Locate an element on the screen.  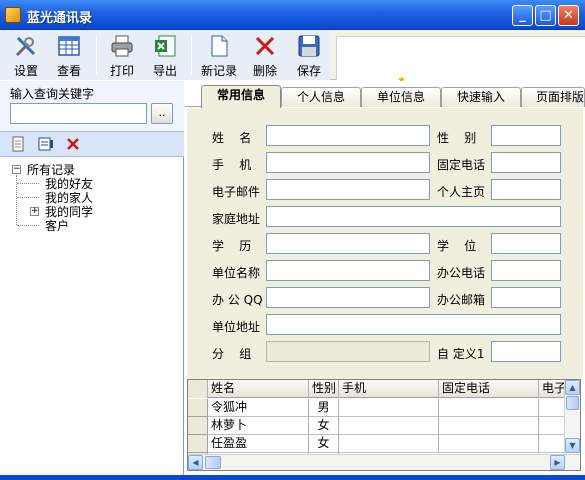
office-phone-label: 办公电话 is located at coordinates (461, 273).